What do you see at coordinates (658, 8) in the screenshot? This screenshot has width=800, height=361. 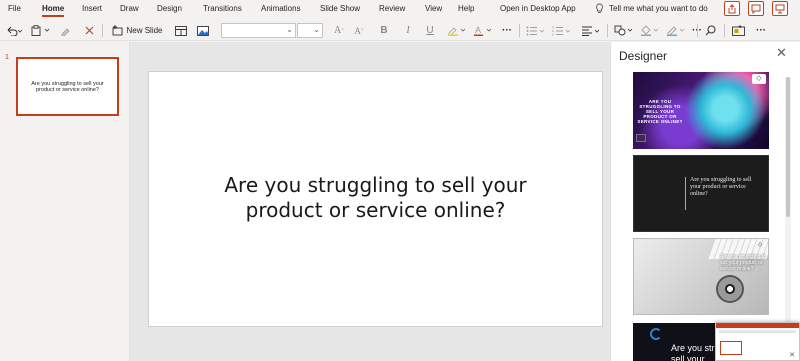 I see `tell-me-label: Tell me what you want to do` at bounding box center [658, 8].